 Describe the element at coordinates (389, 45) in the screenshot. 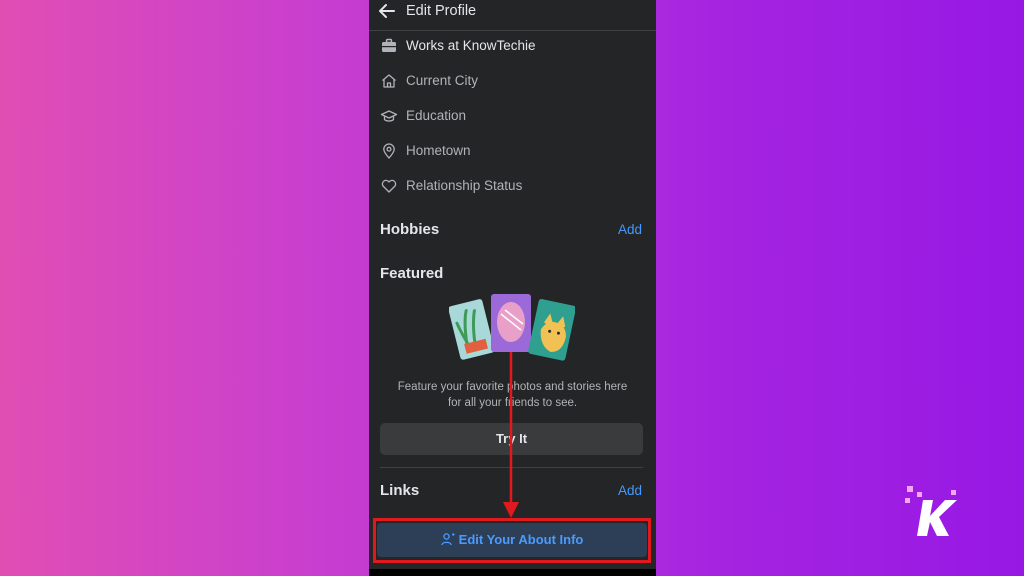

I see `briefcase-icon` at that location.